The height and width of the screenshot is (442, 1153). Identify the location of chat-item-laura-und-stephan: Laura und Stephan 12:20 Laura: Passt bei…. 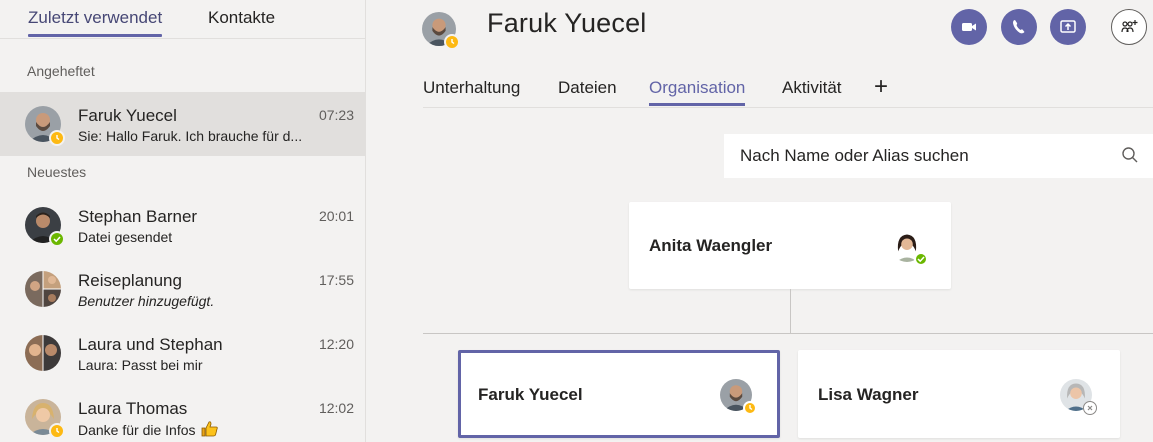
(183, 353).